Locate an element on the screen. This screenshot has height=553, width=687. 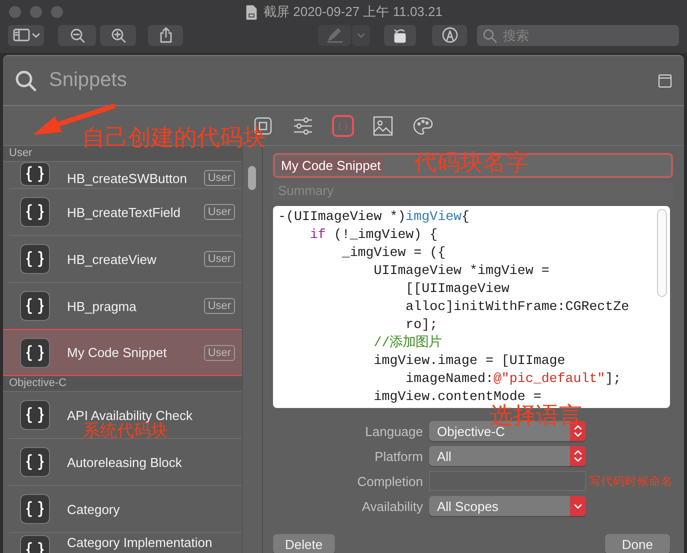
code-line: //添加图片 is located at coordinates (407, 343).